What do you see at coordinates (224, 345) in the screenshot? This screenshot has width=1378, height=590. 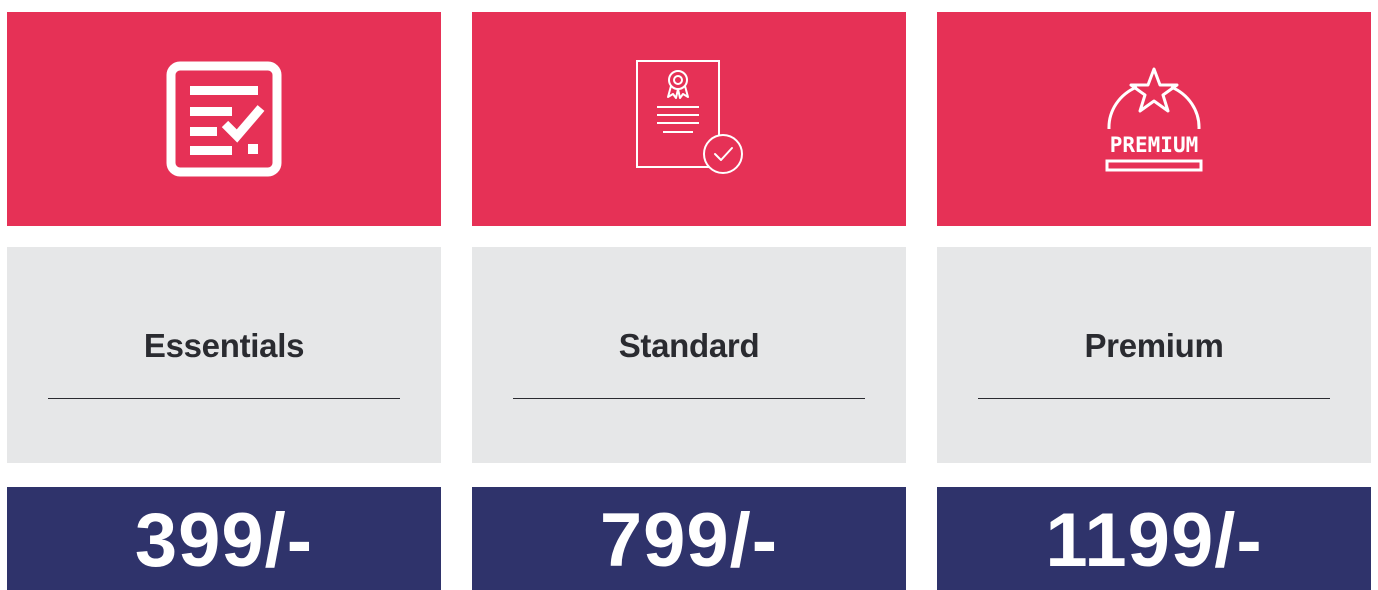 I see `plan-name: Essentials` at bounding box center [224, 345].